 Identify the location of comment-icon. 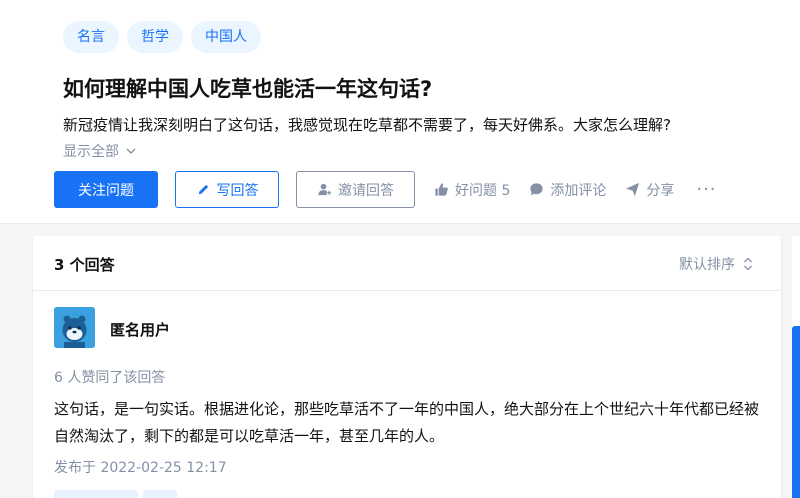
(536, 189).